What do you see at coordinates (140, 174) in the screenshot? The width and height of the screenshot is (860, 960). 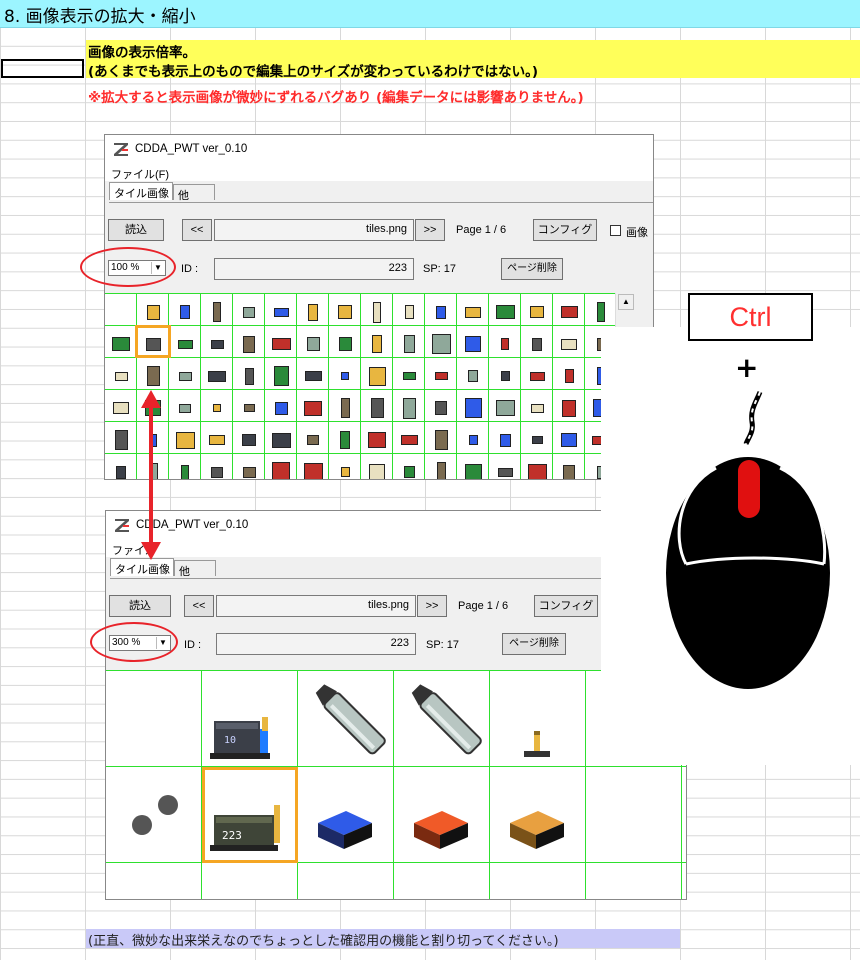 I see `menu-file: ファイル(F)` at bounding box center [140, 174].